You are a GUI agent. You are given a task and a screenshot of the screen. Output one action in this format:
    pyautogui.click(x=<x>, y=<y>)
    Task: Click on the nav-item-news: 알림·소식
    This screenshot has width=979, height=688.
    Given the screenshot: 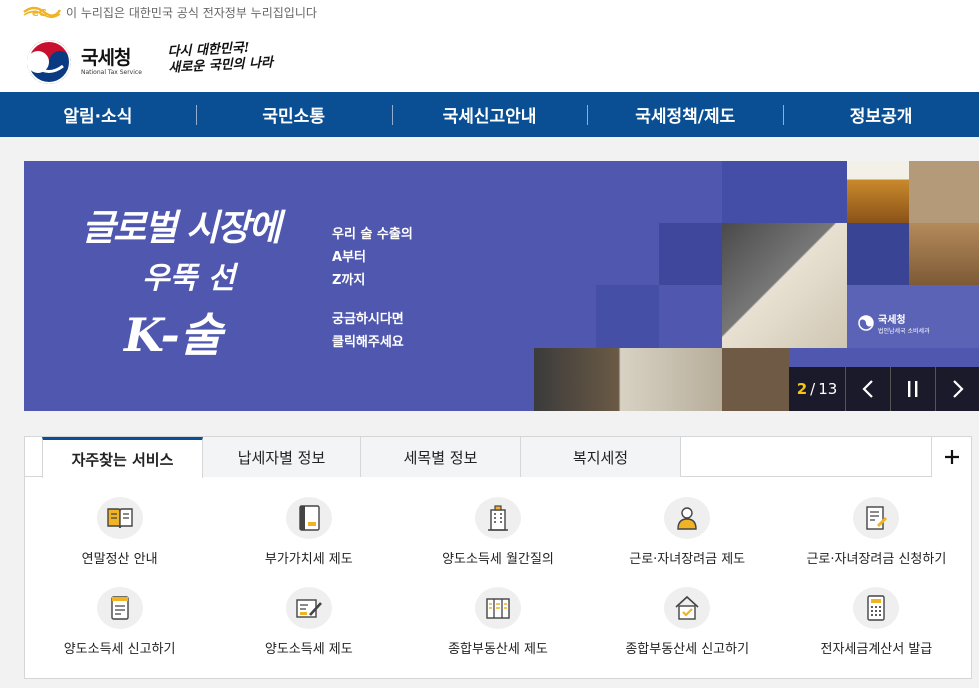 What is the action you would take?
    pyautogui.click(x=98, y=114)
    